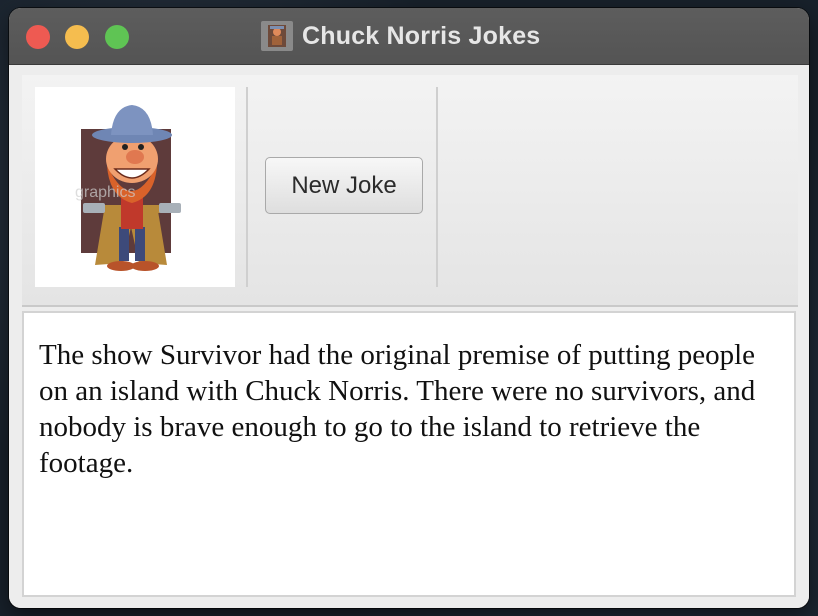 This screenshot has height=616, width=818. I want to click on title-bar: Chuck Norris Jokes, so click(409, 36).